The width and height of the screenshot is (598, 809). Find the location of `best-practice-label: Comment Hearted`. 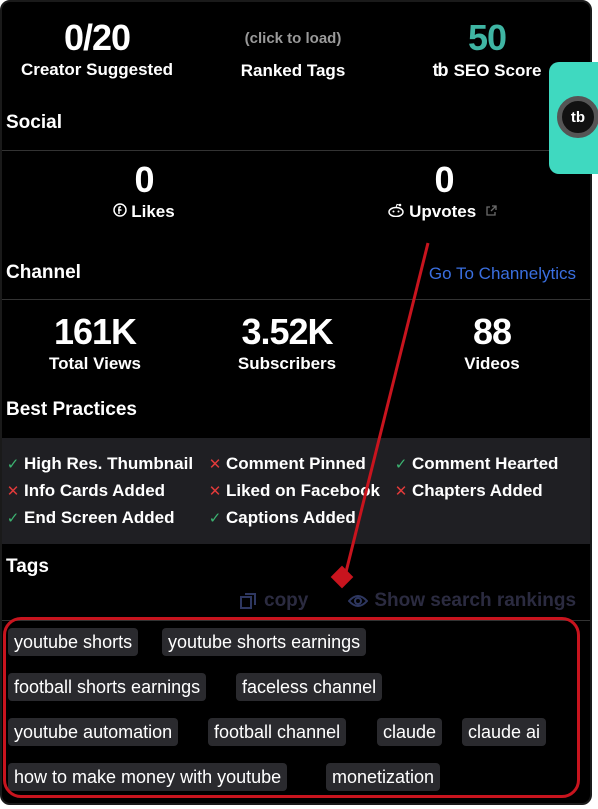

best-practice-label: Comment Hearted is located at coordinates (485, 463).